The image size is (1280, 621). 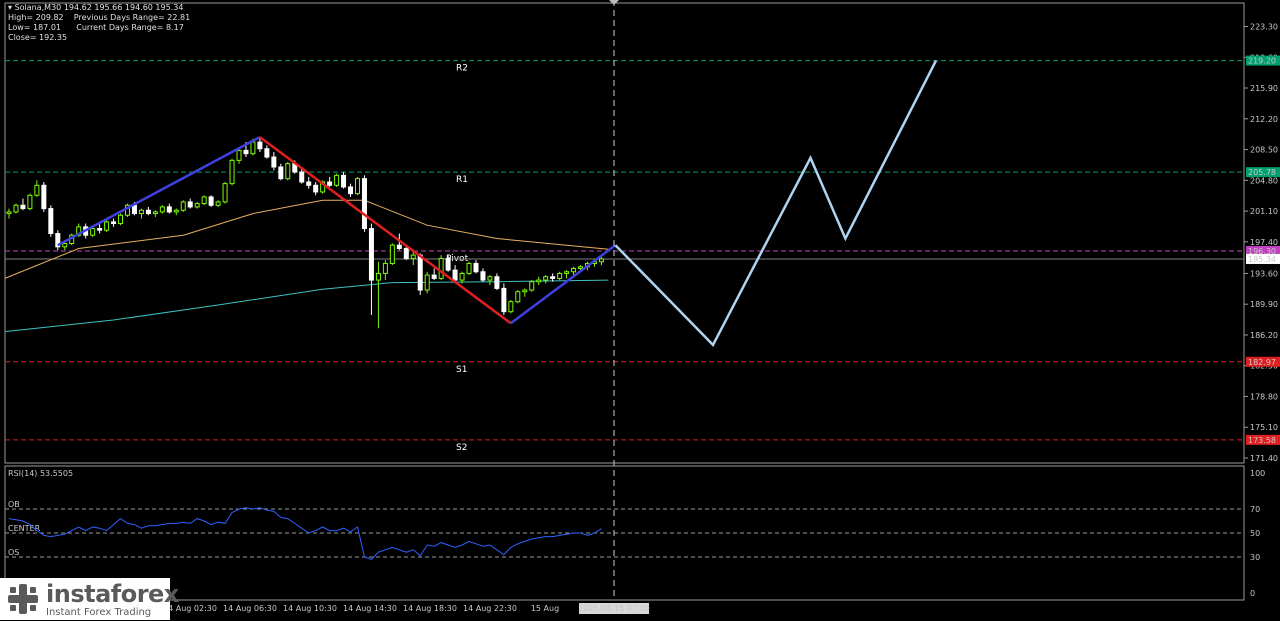 I want to click on logo-brand: instaforex, so click(x=112, y=594).